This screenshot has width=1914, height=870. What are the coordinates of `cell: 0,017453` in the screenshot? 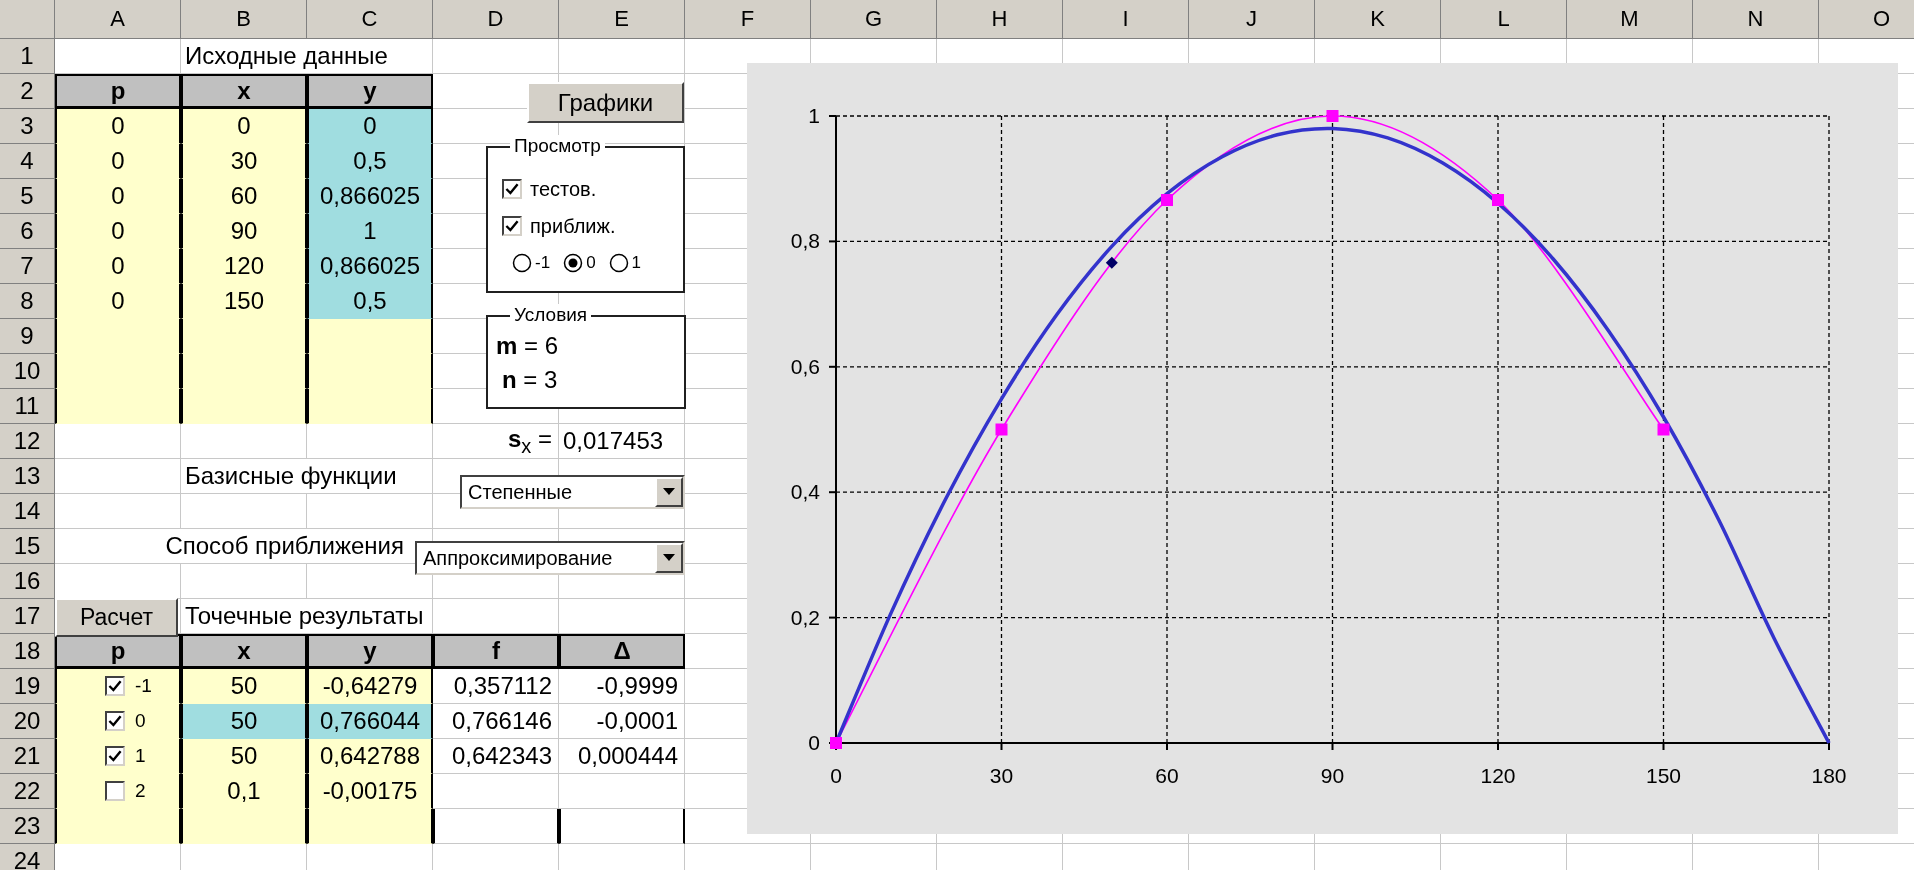 It's located at (622, 441).